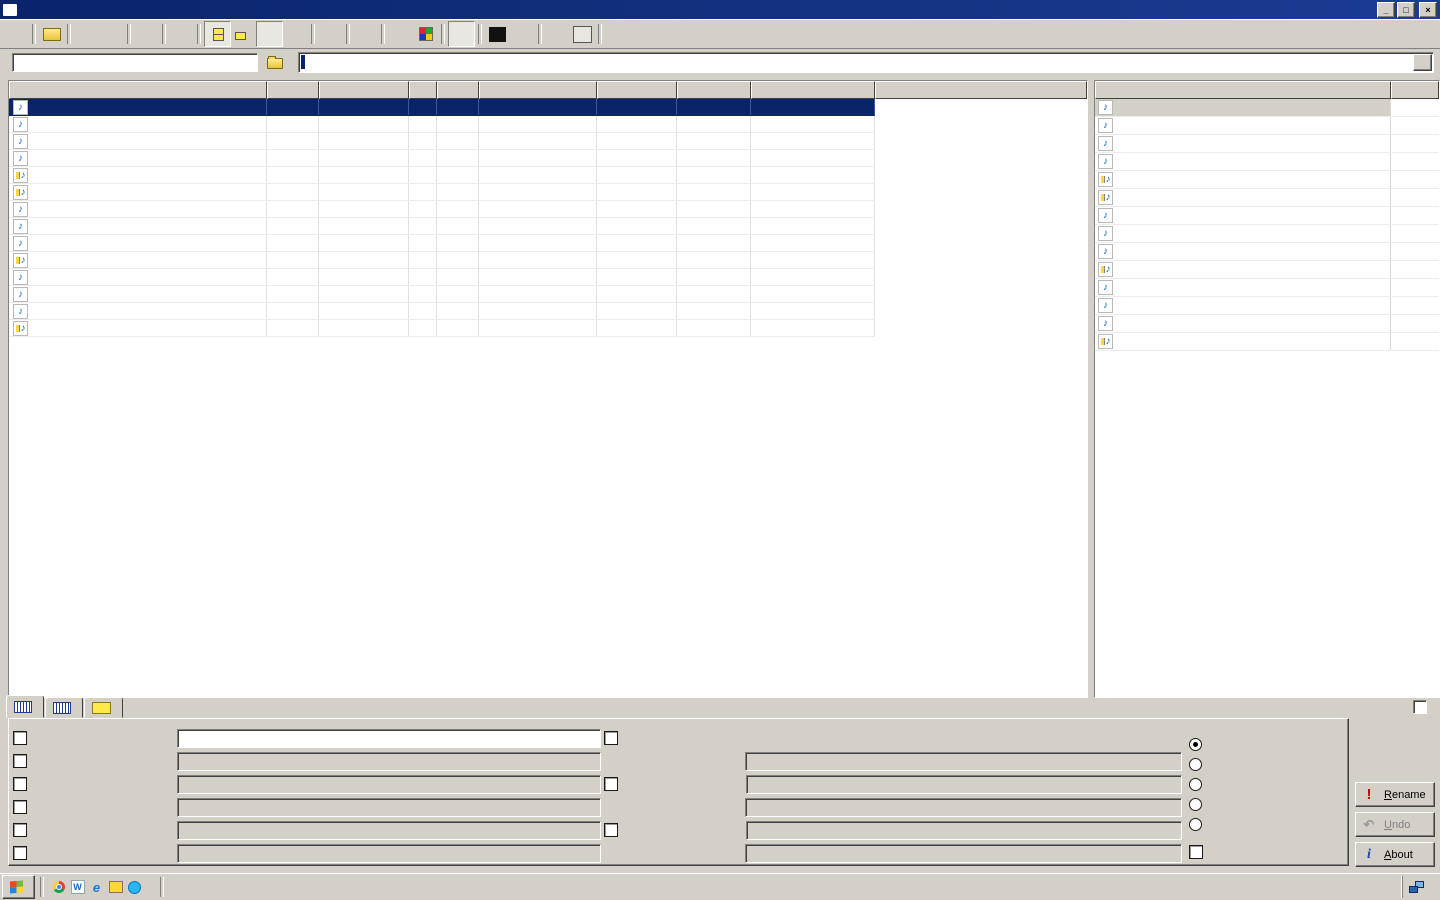 This screenshot has width=1440, height=900. What do you see at coordinates (111, 34) in the screenshot?
I see `forward-button` at bounding box center [111, 34].